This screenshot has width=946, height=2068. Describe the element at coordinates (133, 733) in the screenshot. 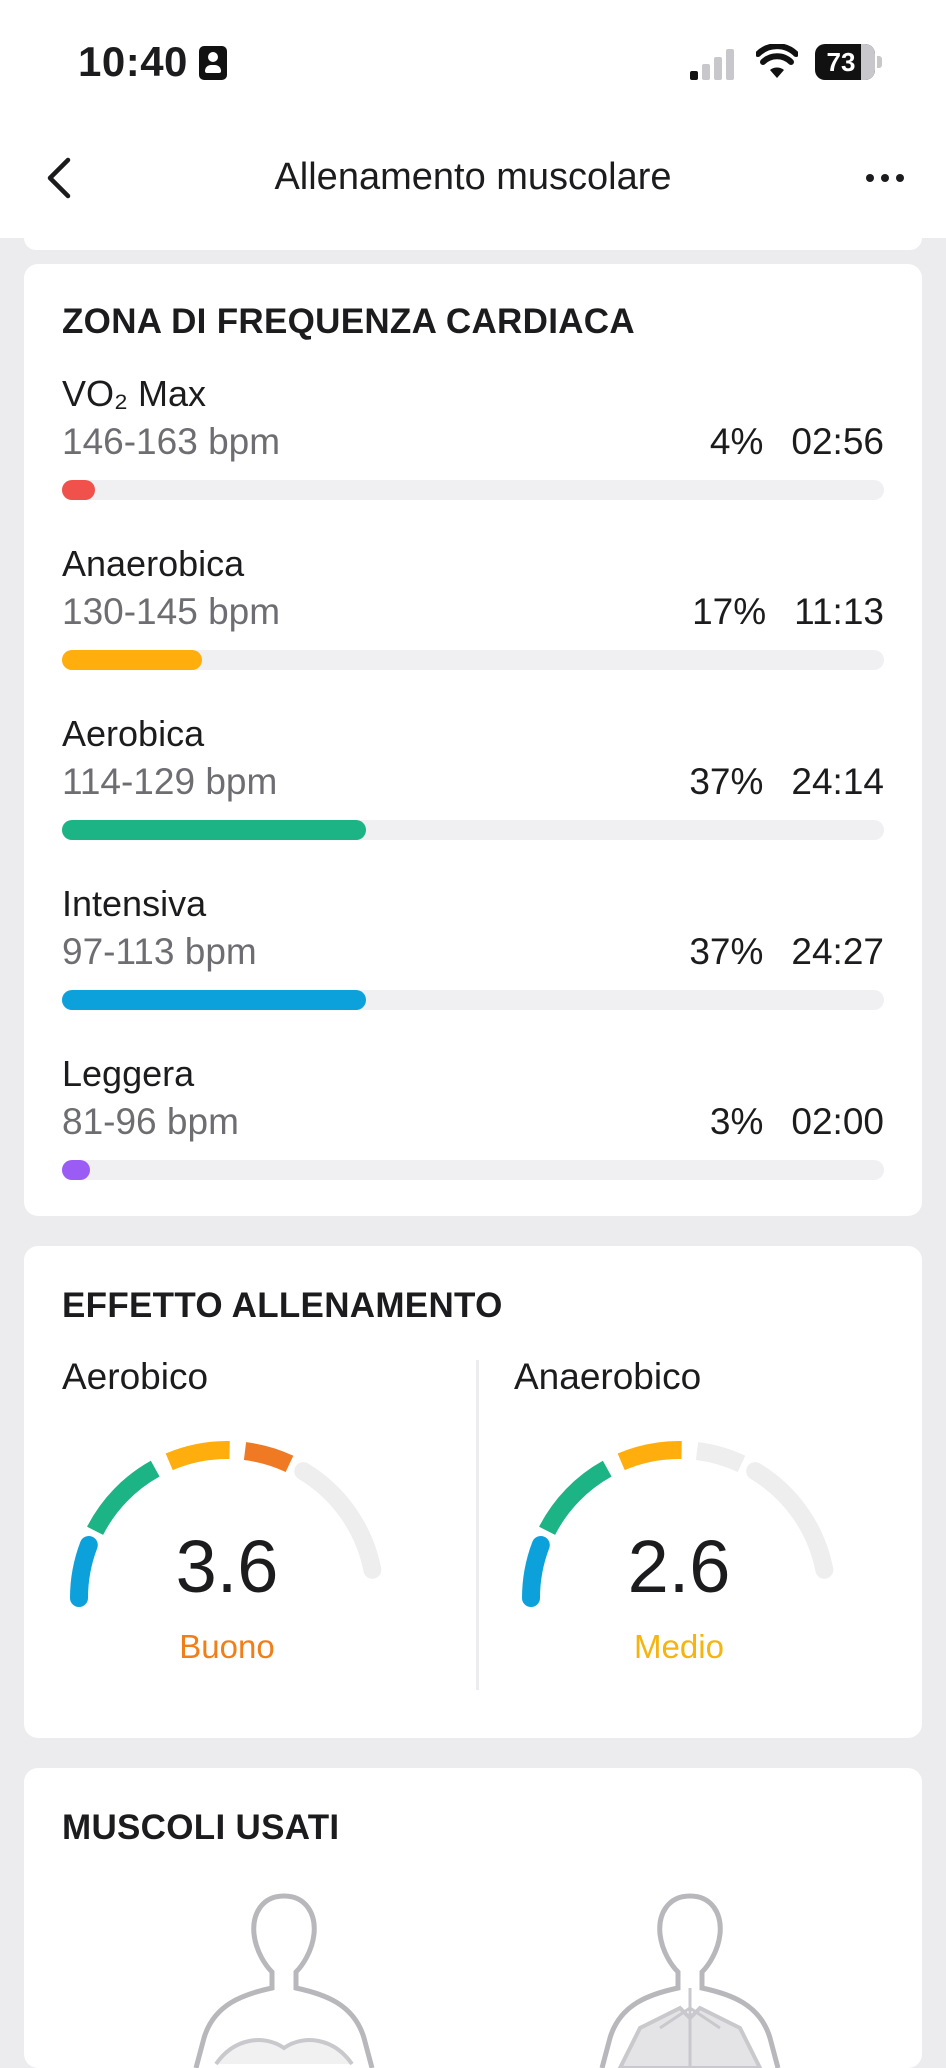

I see `zone-name: Aerobica` at that location.